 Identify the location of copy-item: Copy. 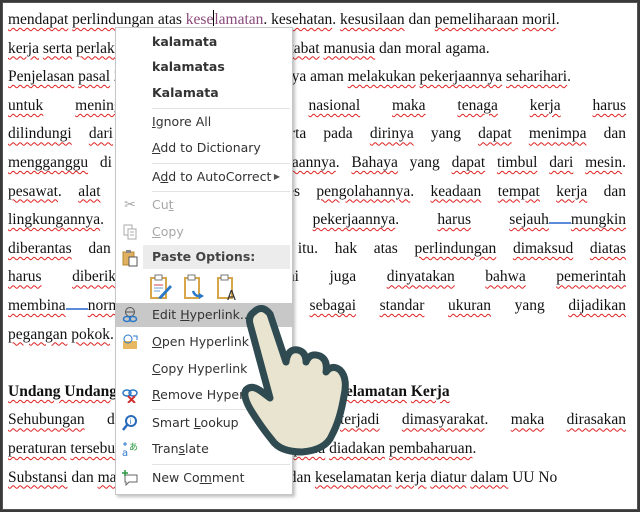
(204, 232).